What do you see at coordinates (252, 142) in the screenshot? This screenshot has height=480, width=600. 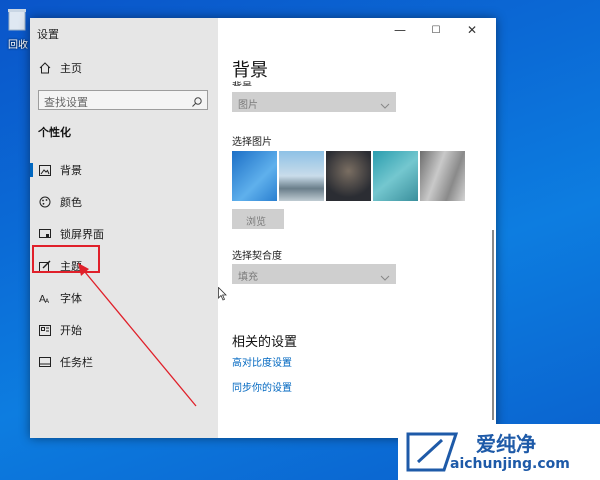 I see `choose-picture-label: 选择图片` at bounding box center [252, 142].